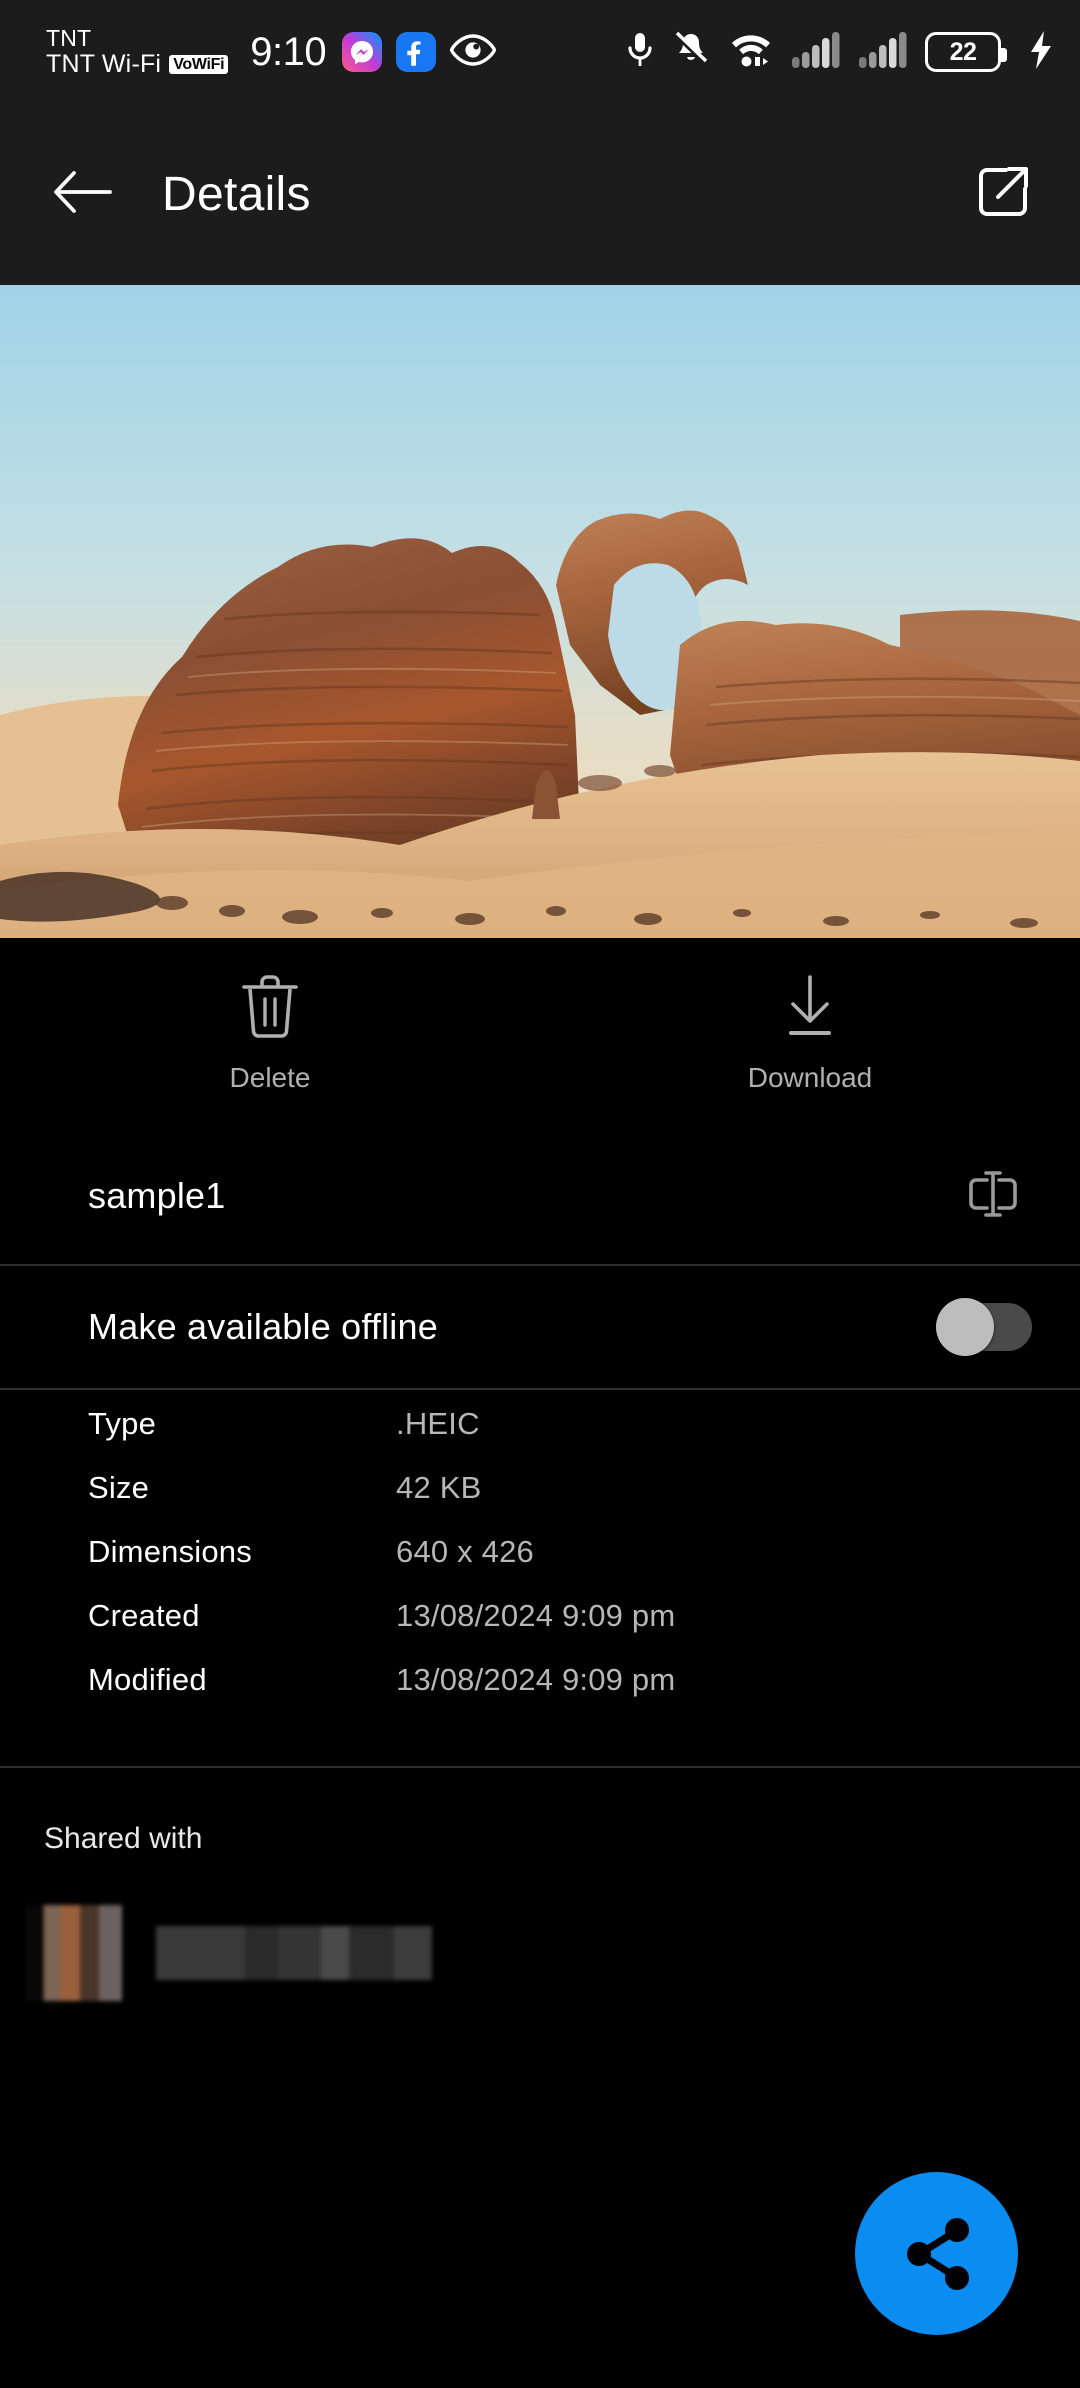  I want to click on carrier-name-wifi: TNT Wi-Fi, so click(104, 63).